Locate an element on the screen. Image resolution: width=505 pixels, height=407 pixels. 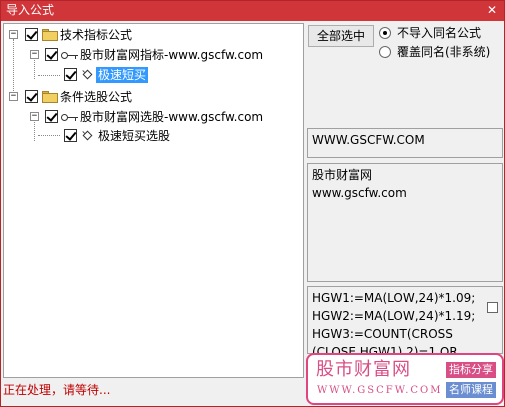
tree-node-indicator-group: 股市财富网指标-www.gscfw.com is located at coordinates (171, 55).